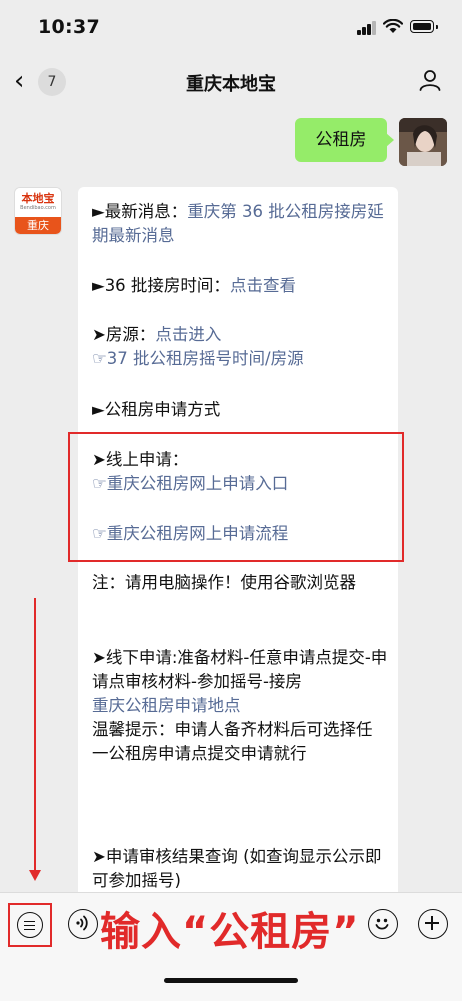 The image size is (462, 1001). Describe the element at coordinates (38, 198) in the screenshot. I see `bot-logo: 本地宝` at that location.